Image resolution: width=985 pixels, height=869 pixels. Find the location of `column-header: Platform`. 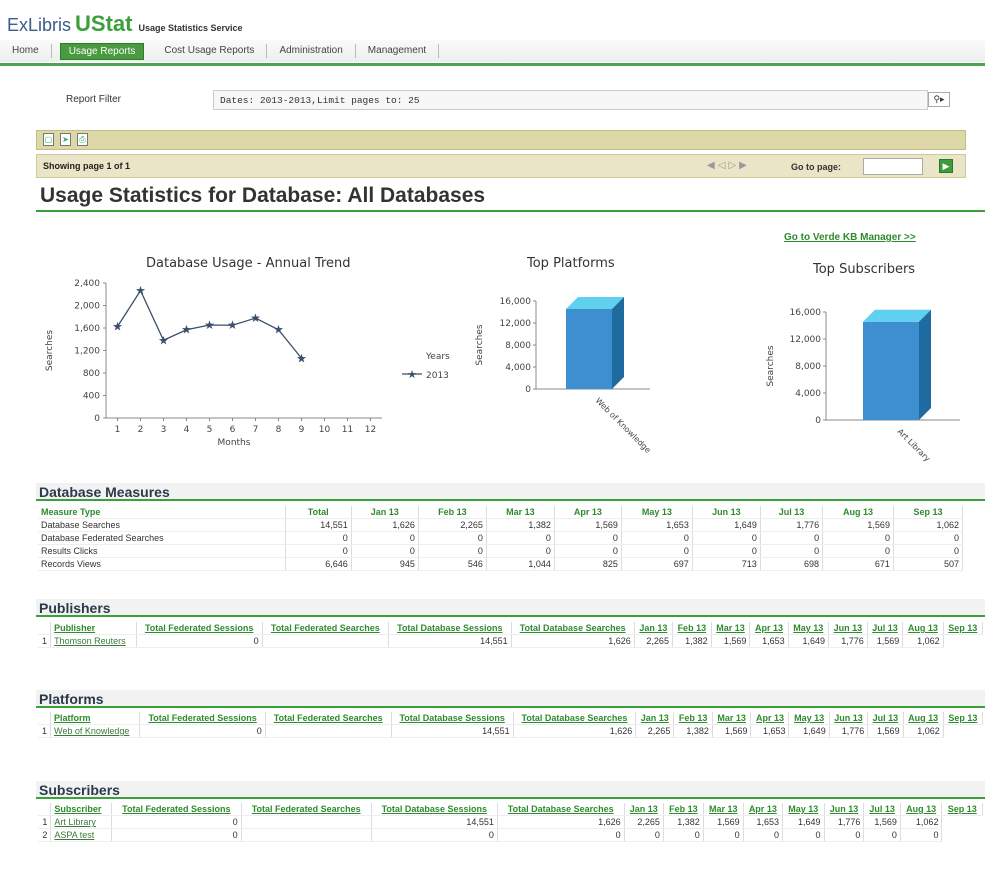

column-header: Platform is located at coordinates (95, 718).